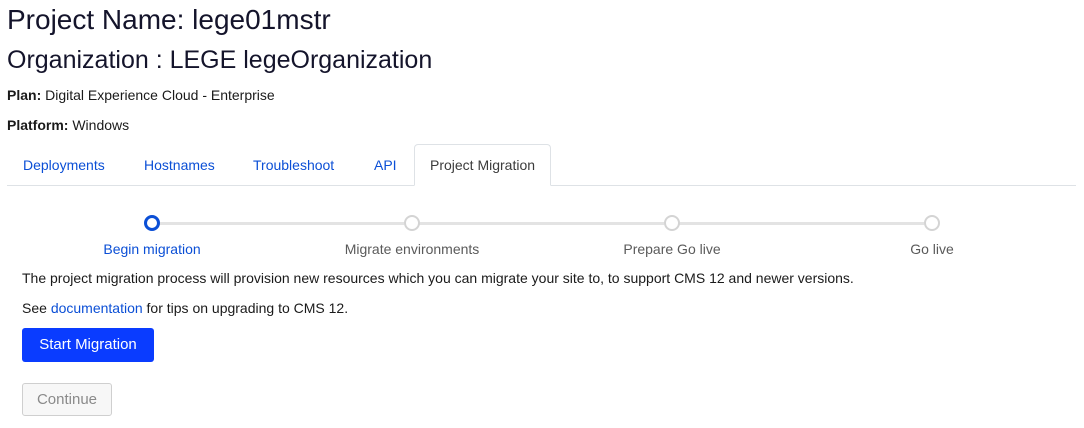 The image size is (1084, 428). What do you see at coordinates (152, 249) in the screenshot?
I see `step-1-label: Begin migration` at bounding box center [152, 249].